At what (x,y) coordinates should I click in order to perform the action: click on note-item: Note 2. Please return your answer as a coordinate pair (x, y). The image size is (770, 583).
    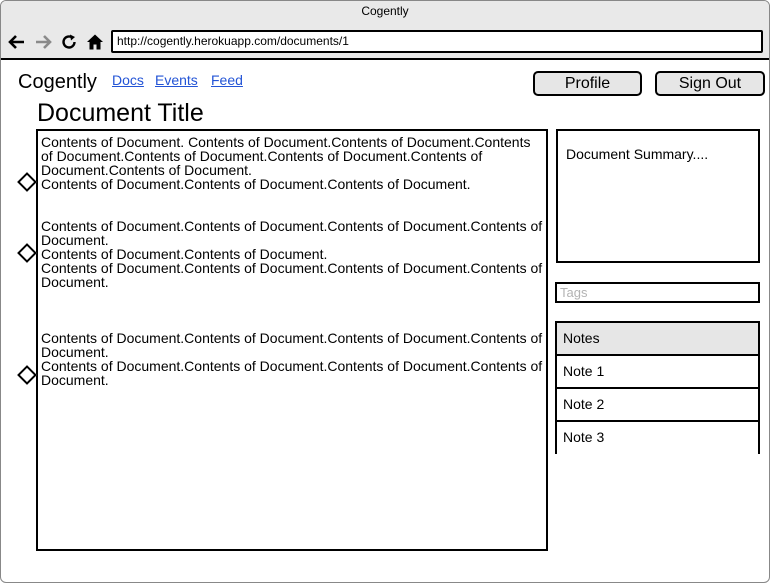
    Looking at the image, I should click on (657, 405).